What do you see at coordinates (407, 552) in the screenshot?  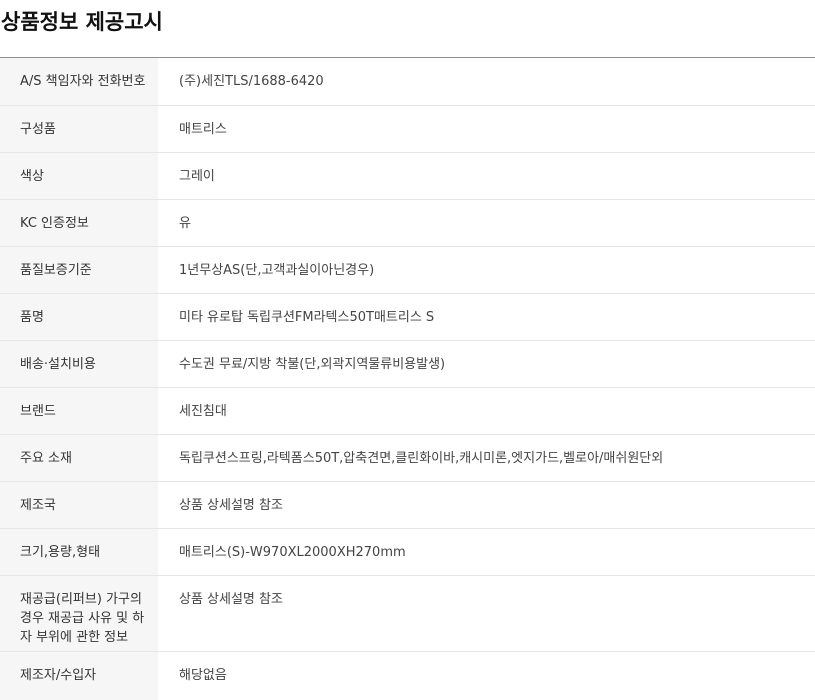 I see `table-row: 크기,용량,형태 매트리스(S)-W970XL2000XH270mm` at bounding box center [407, 552].